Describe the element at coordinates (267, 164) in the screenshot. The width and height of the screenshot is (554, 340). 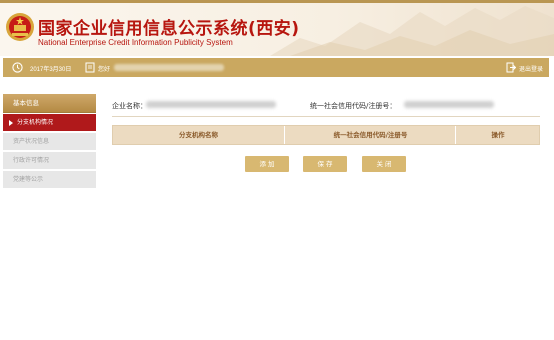
I see `add-button: 添 加` at that location.